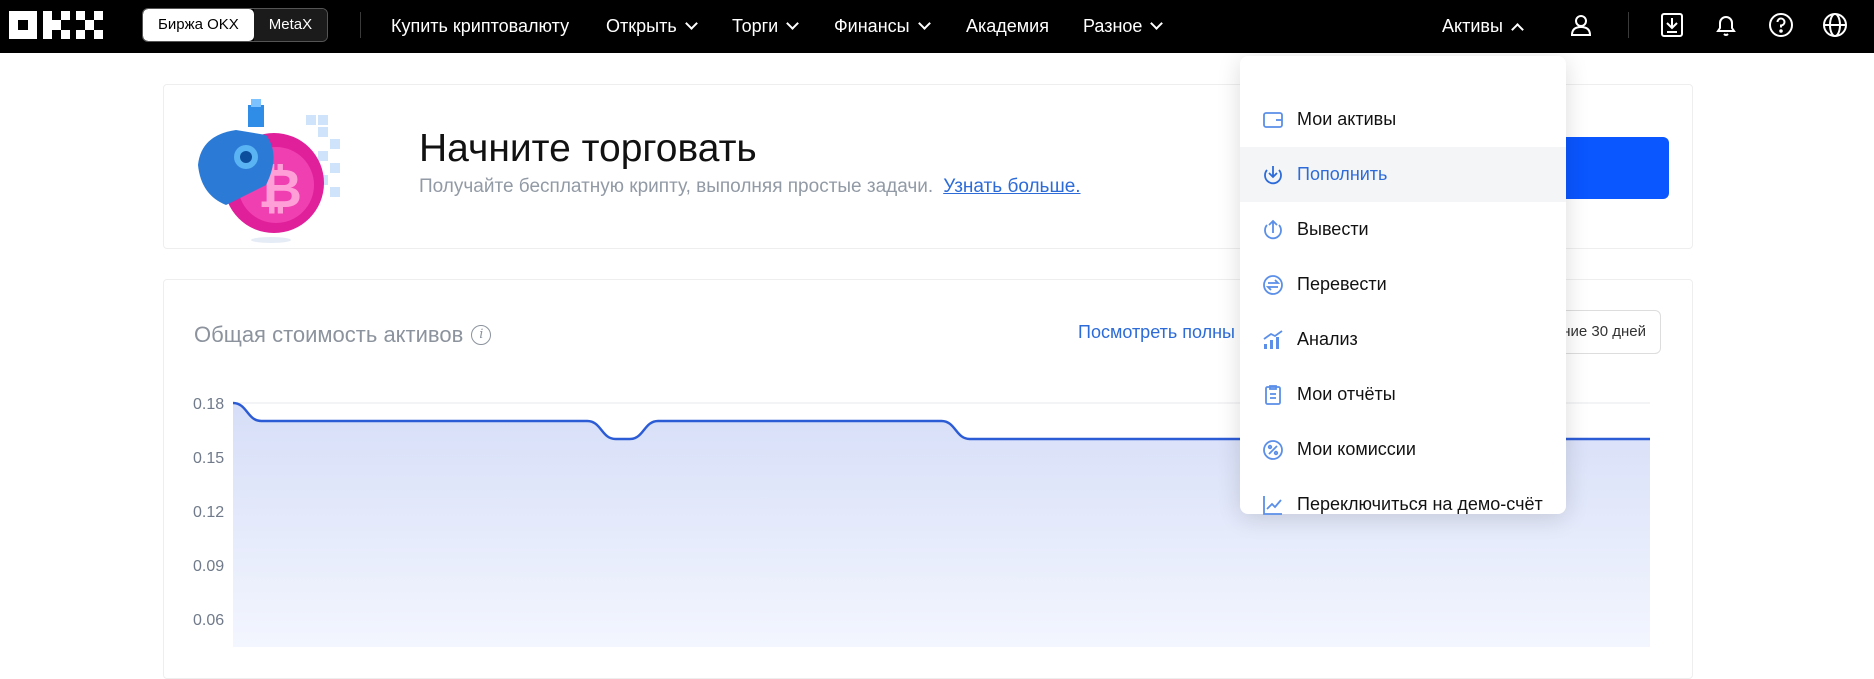 This screenshot has width=1874, height=679. What do you see at coordinates (1346, 394) in the screenshot?
I see `menu-item-label: Мои отчёты` at bounding box center [1346, 394].